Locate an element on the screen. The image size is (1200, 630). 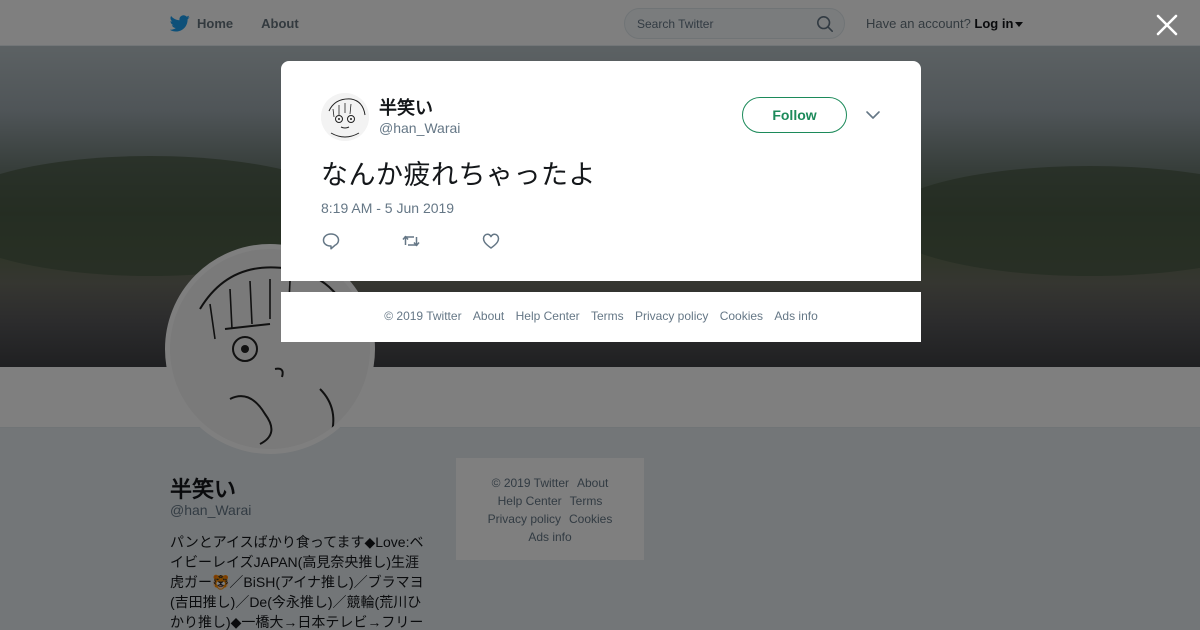
avatar-drawing is located at coordinates (345, 117).